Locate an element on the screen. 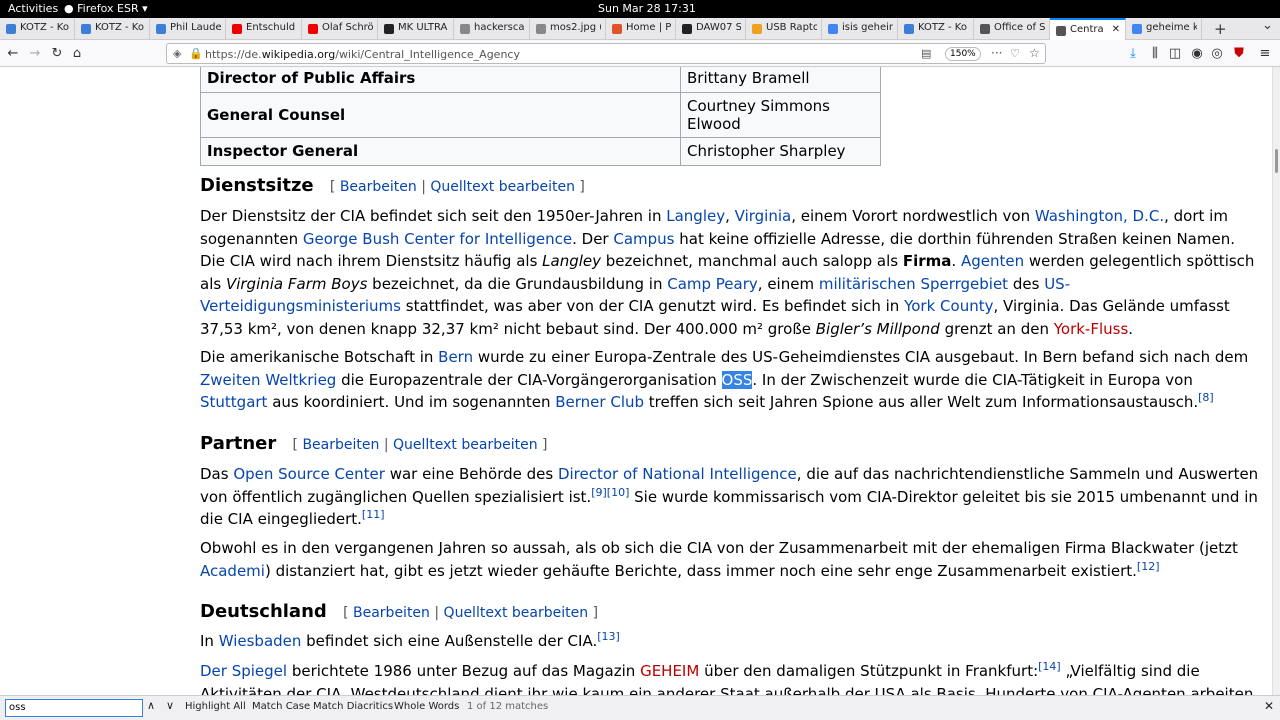  reader-view-icon: ▤ is located at coordinates (926, 53).